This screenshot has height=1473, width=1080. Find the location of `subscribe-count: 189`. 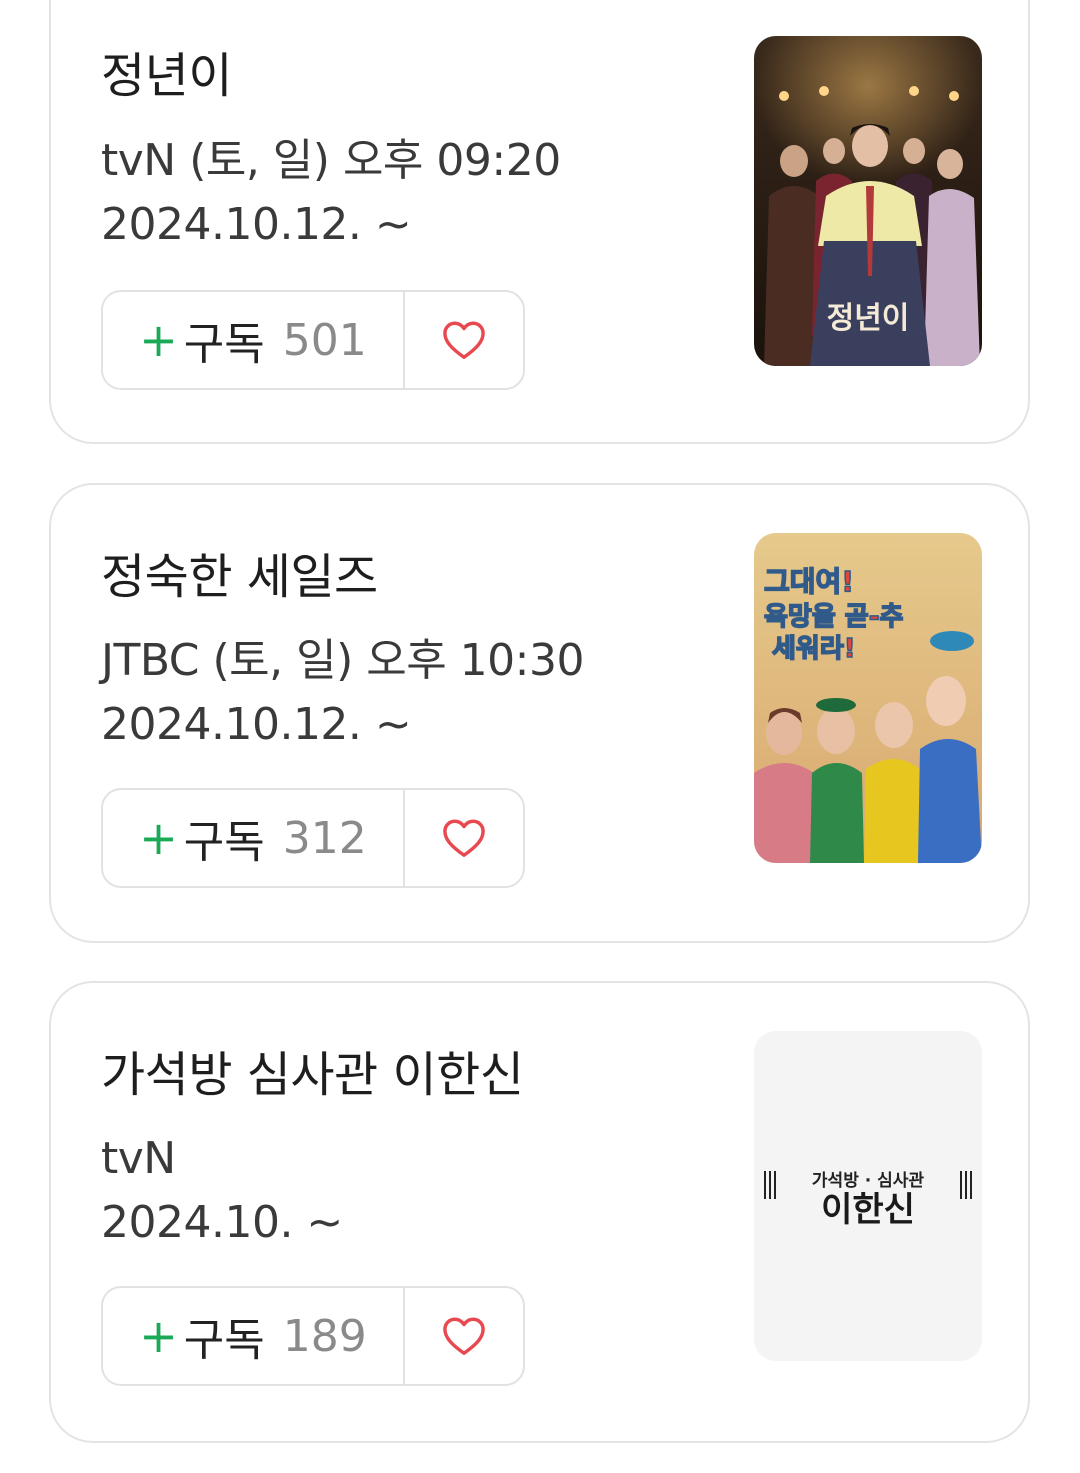

subscribe-count: 189 is located at coordinates (324, 1336).